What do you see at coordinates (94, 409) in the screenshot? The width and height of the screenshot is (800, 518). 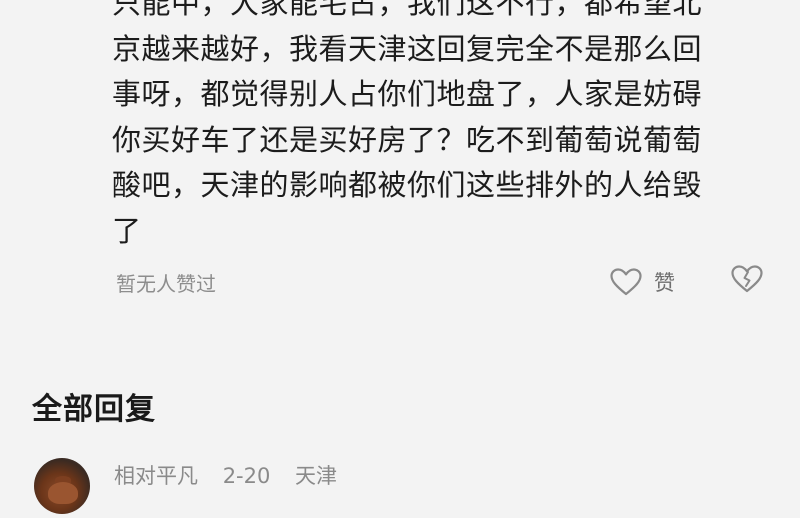 I see `all-replies-heading: 全部回复` at bounding box center [94, 409].